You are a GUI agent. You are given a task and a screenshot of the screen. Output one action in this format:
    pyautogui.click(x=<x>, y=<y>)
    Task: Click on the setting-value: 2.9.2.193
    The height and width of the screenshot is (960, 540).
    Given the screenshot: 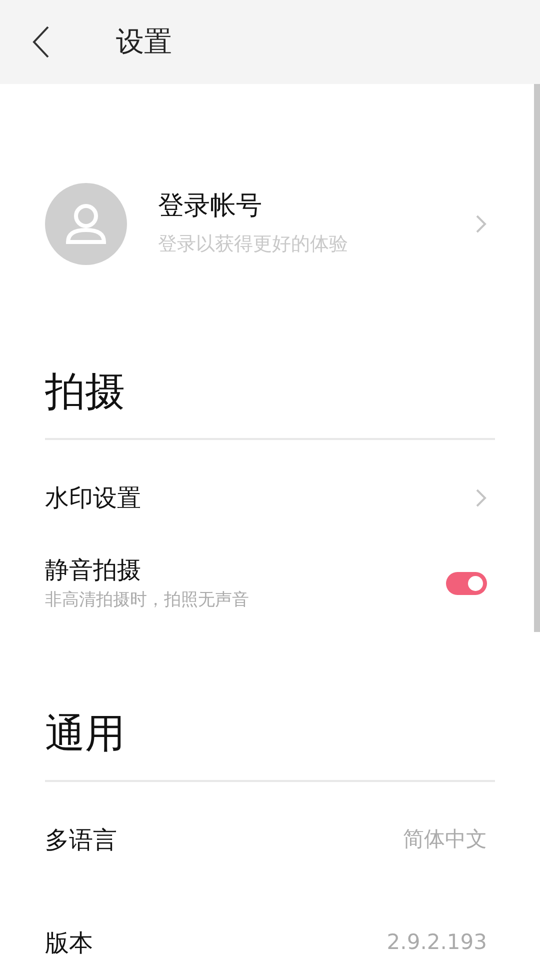 What is the action you would take?
    pyautogui.click(x=436, y=942)
    